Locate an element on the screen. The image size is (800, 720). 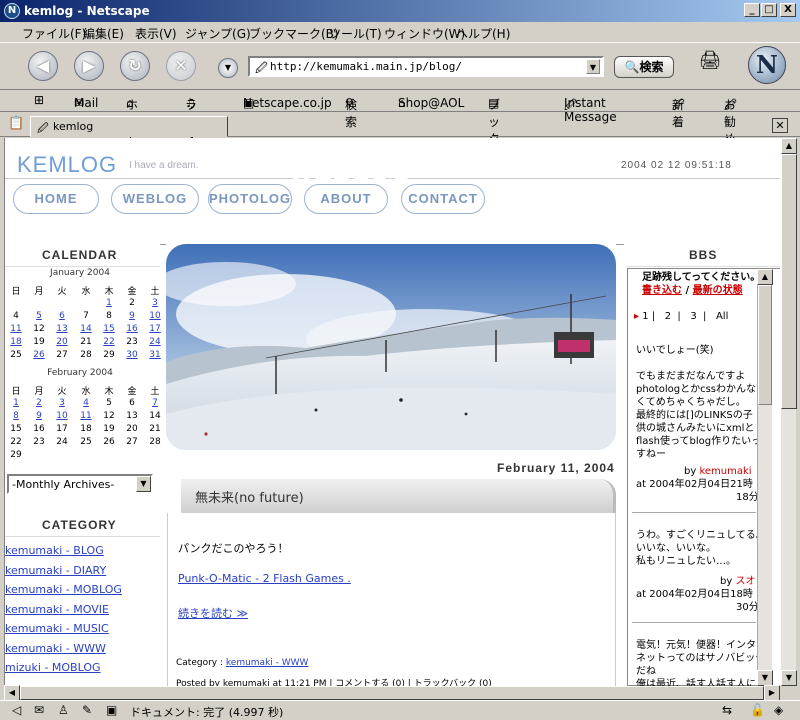
calendar-day: 16 is located at coordinates (132, 329).